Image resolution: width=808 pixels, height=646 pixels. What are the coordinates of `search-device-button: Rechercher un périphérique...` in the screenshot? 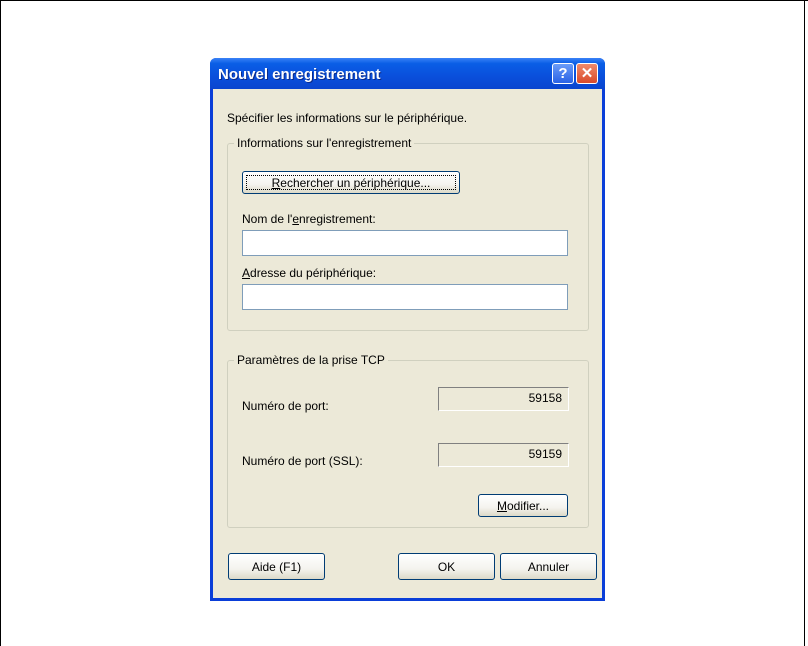 It's located at (351, 182).